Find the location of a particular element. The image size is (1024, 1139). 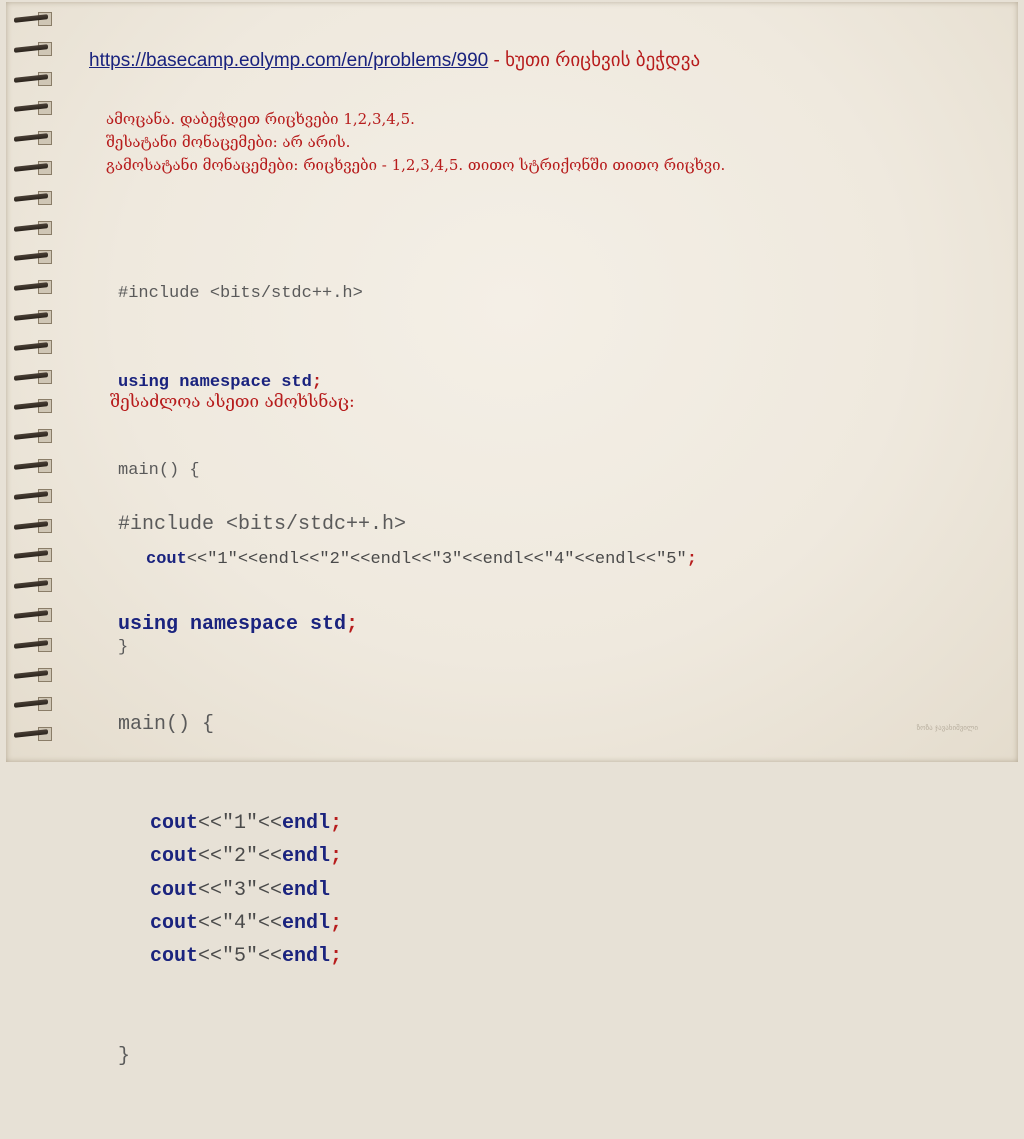

code2-stream: <<"3"<< is located at coordinates (240, 890).